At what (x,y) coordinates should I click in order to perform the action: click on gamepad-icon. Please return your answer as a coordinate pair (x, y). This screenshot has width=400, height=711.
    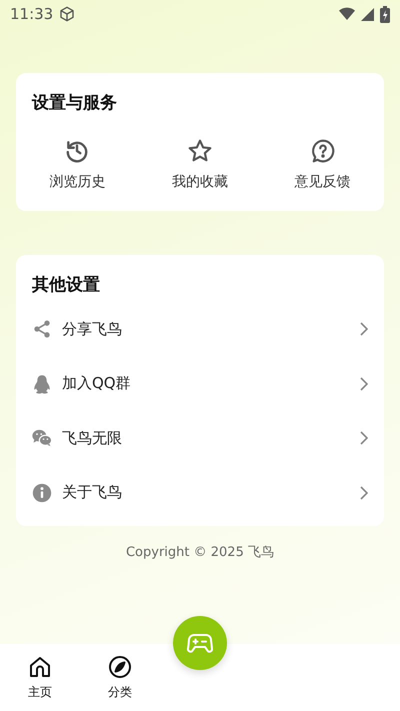
    Looking at the image, I should click on (200, 643).